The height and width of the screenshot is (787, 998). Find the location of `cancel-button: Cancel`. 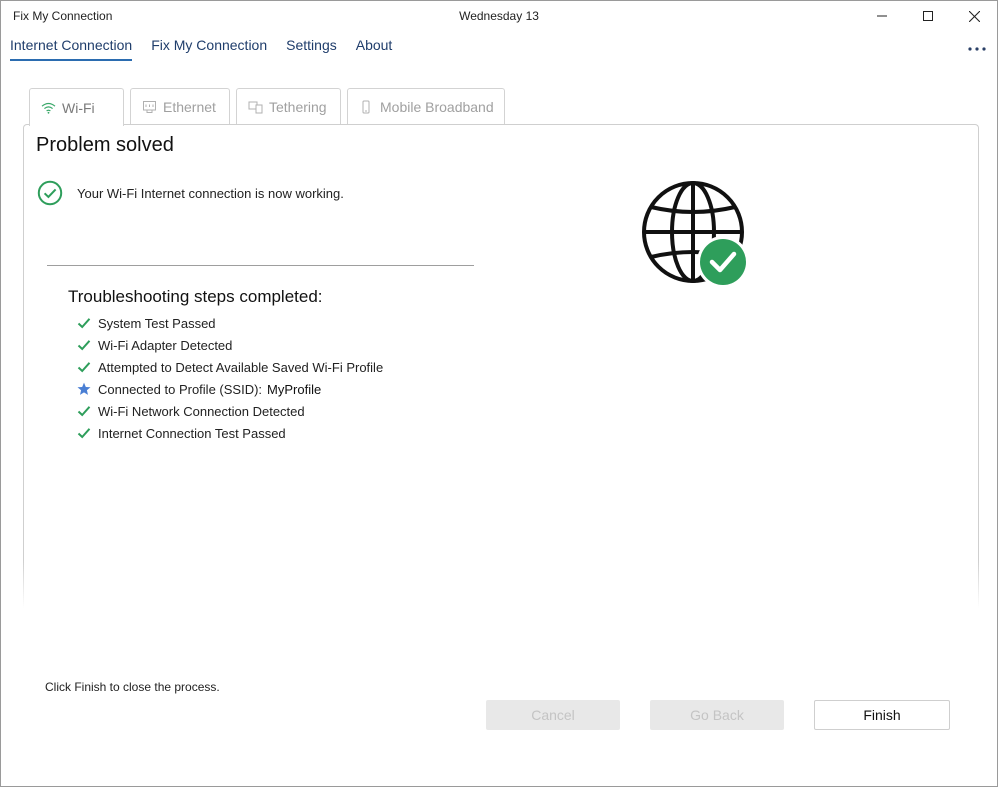

cancel-button: Cancel is located at coordinates (553, 715).